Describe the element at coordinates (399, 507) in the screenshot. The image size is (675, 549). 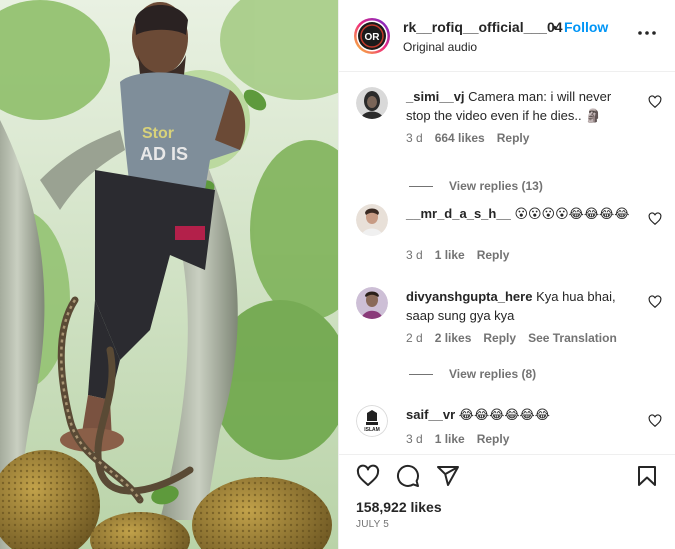
I see `likes-count: 158,922 likes` at that location.